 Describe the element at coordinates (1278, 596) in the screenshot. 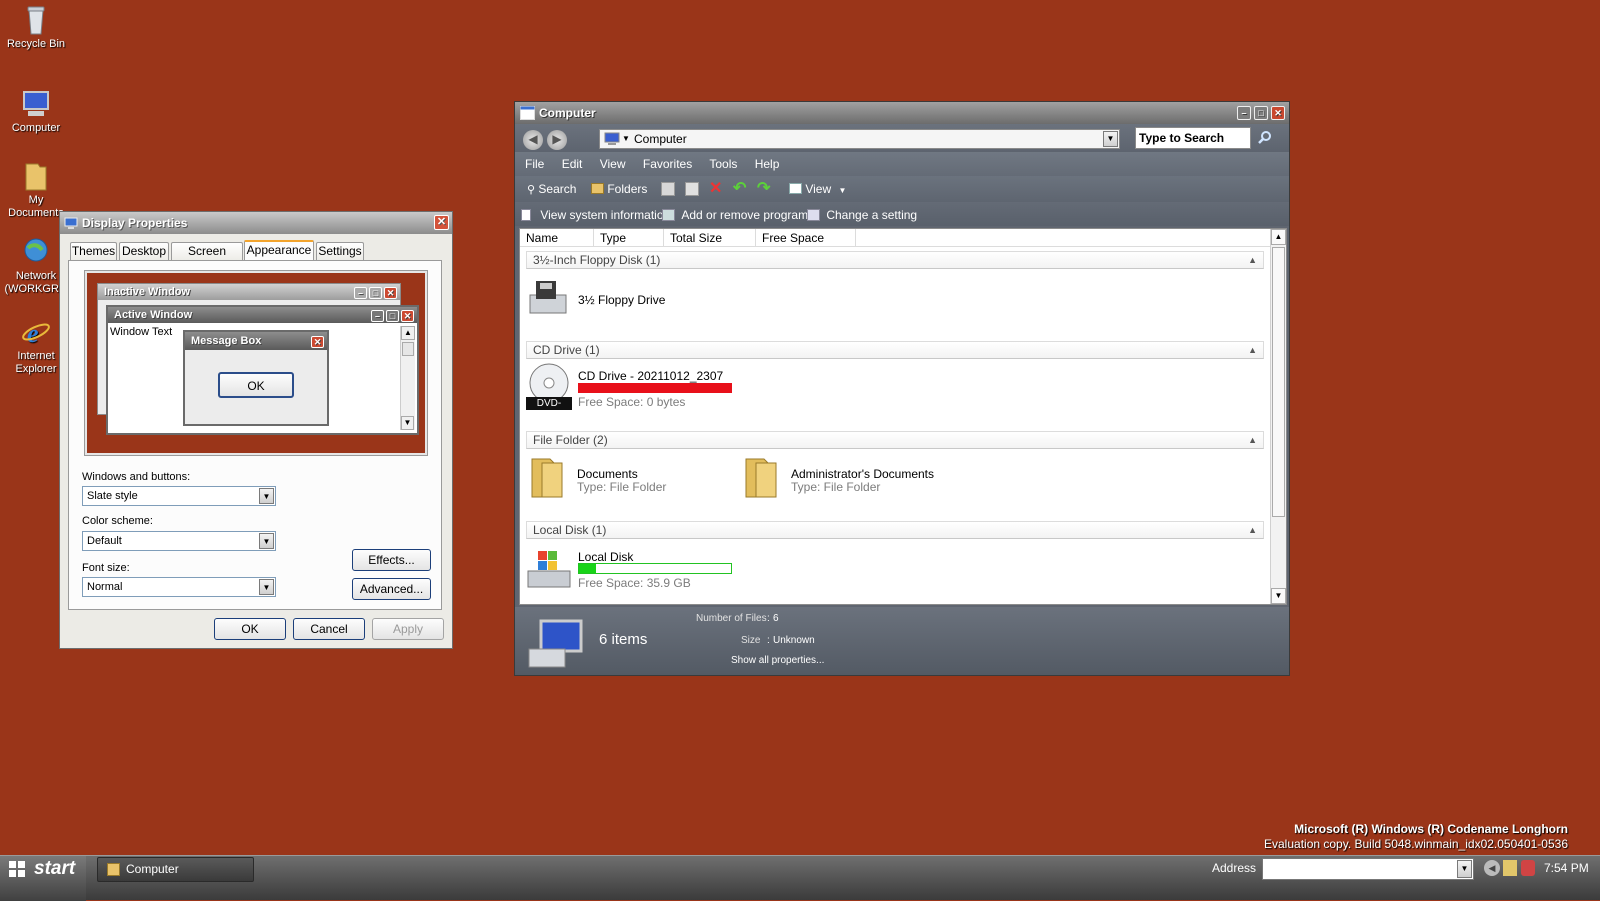

I see `scroll-down-icon: ▼` at that location.